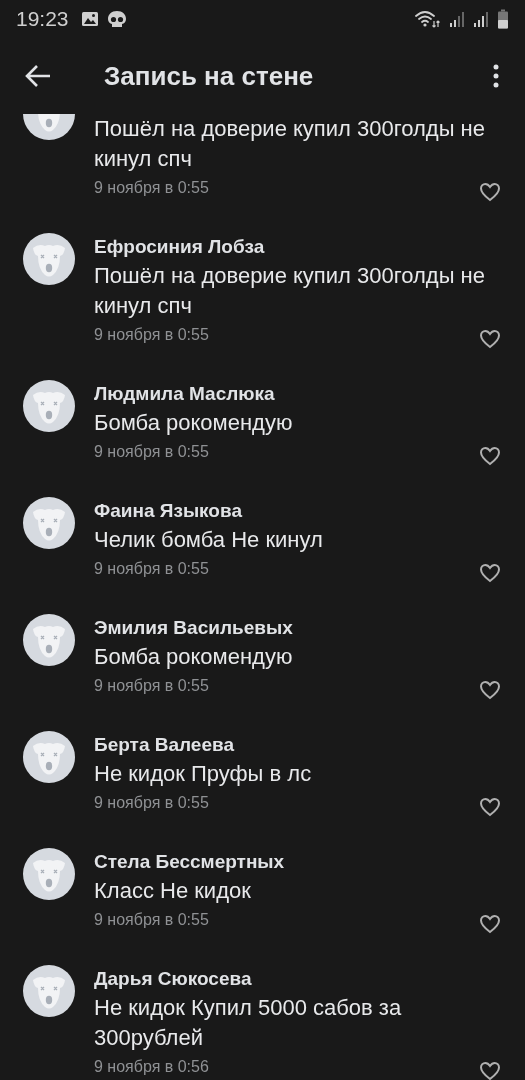  I want to click on battery-icon, so click(503, 19).